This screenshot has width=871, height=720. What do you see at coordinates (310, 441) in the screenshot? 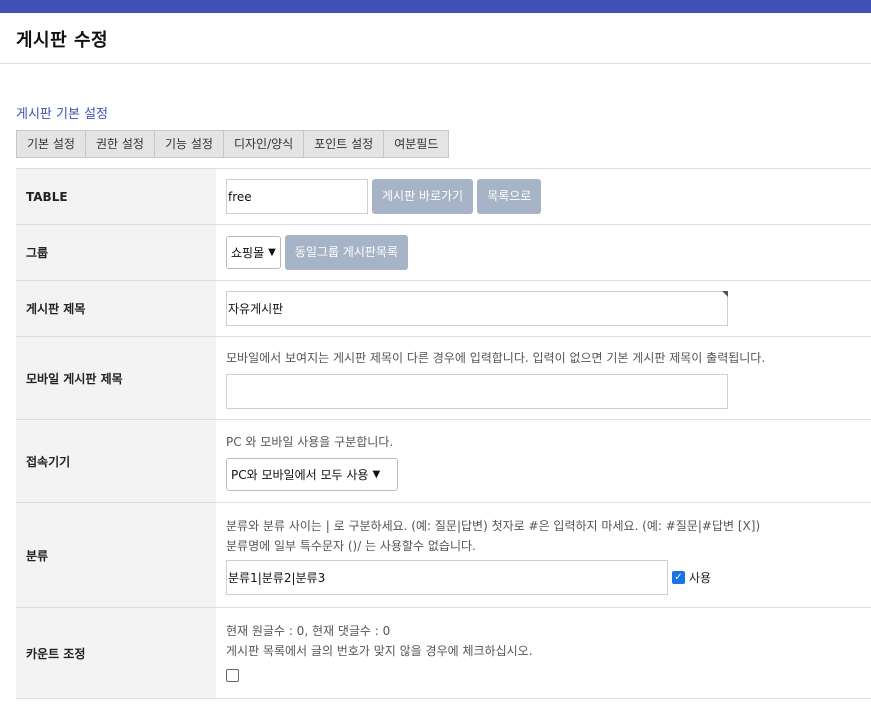
I see `device-help: PC 와 모바일 사용을 구분합니다.` at bounding box center [310, 441].